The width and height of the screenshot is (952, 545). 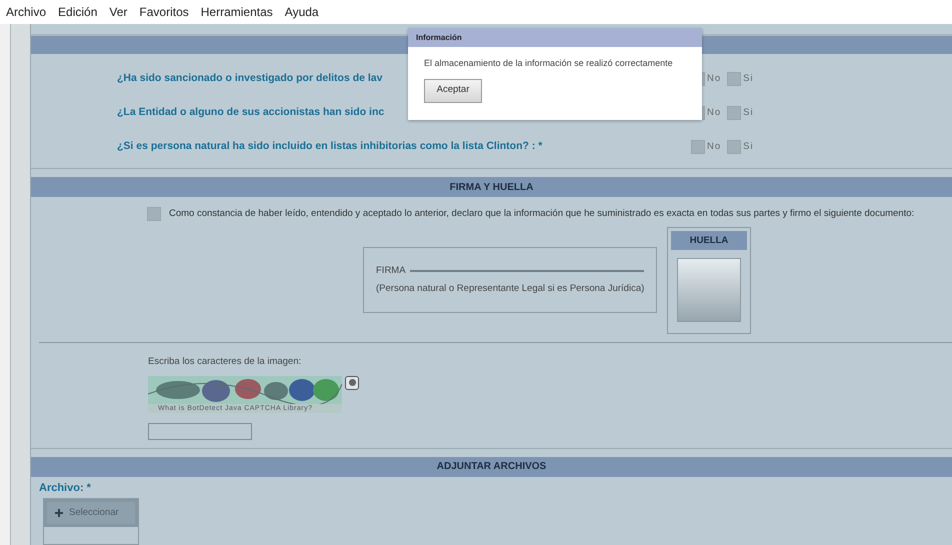 I want to click on section-title: FIRMA Y HUELLA, so click(x=492, y=187).